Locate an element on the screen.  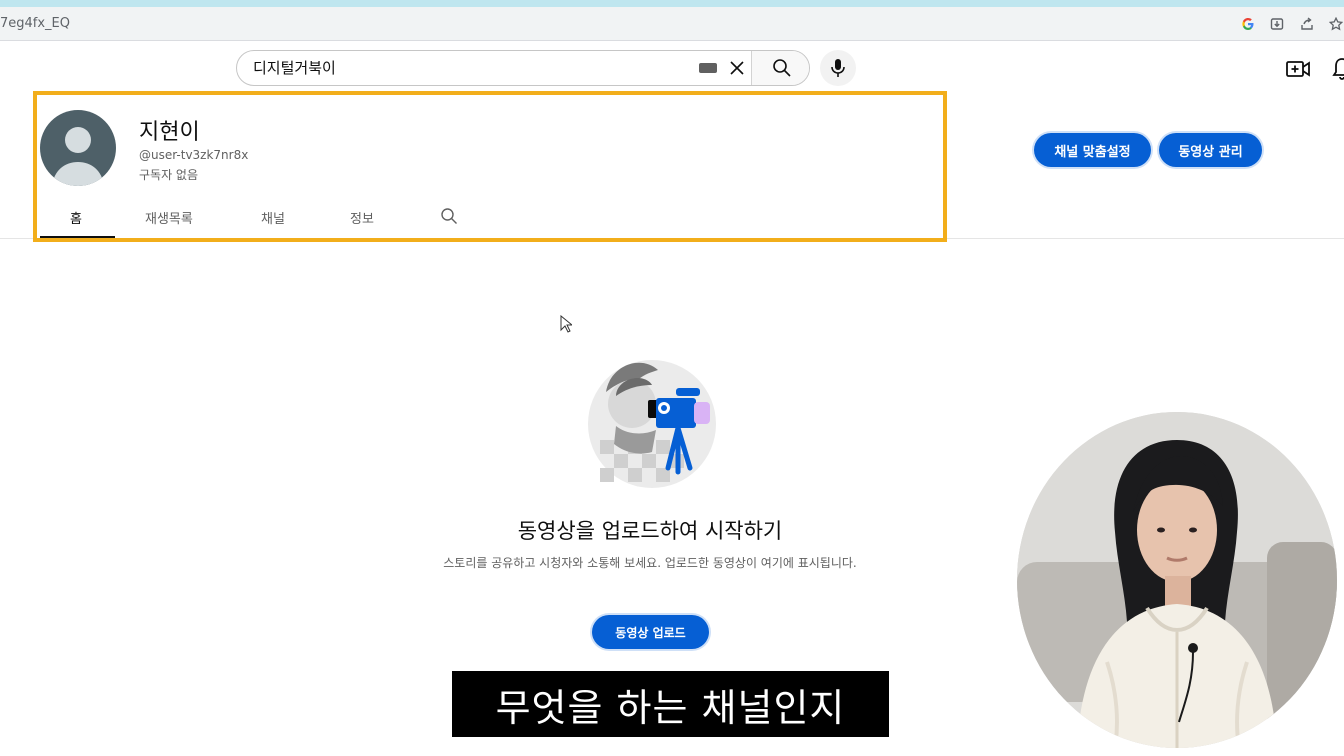
video-subtitle: 무엇을 하는 채널인지 is located at coordinates (670, 704).